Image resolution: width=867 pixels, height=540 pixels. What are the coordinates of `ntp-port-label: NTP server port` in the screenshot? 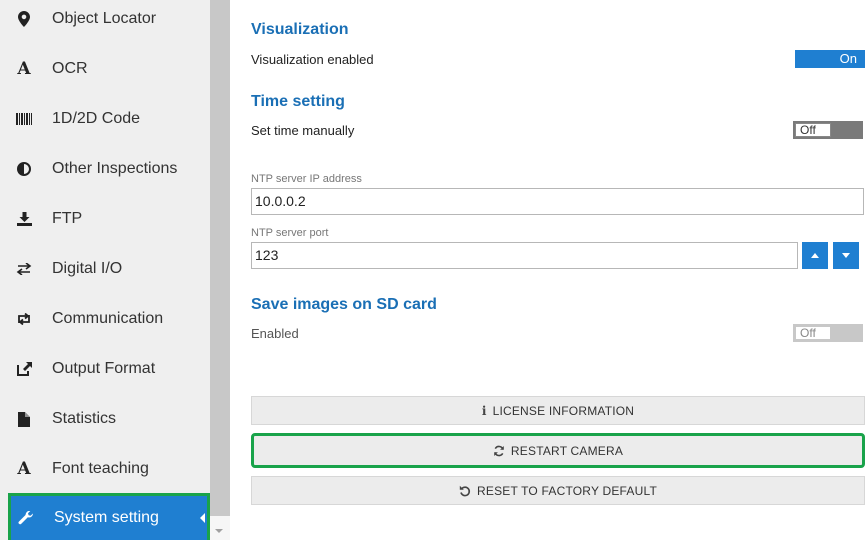 It's located at (290, 233).